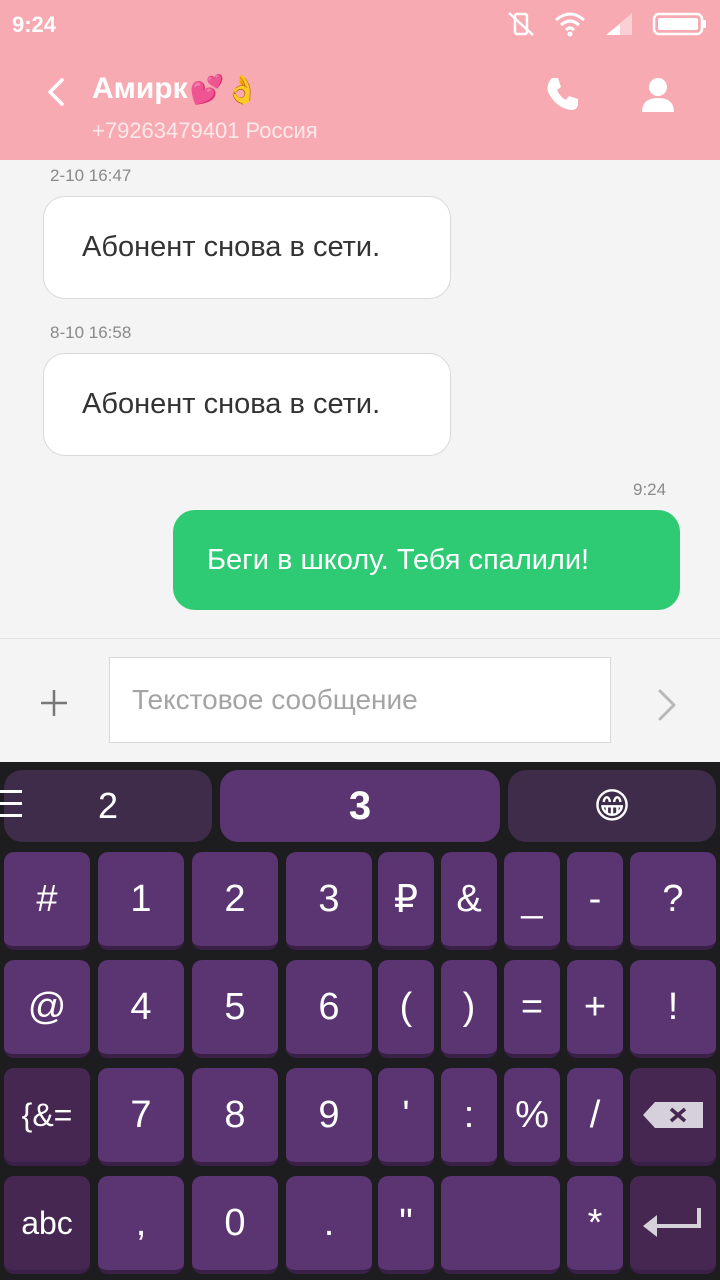 The width and height of the screenshot is (720, 1280). Describe the element at coordinates (360, 25) in the screenshot. I see `status-bar: 9:24` at that location.